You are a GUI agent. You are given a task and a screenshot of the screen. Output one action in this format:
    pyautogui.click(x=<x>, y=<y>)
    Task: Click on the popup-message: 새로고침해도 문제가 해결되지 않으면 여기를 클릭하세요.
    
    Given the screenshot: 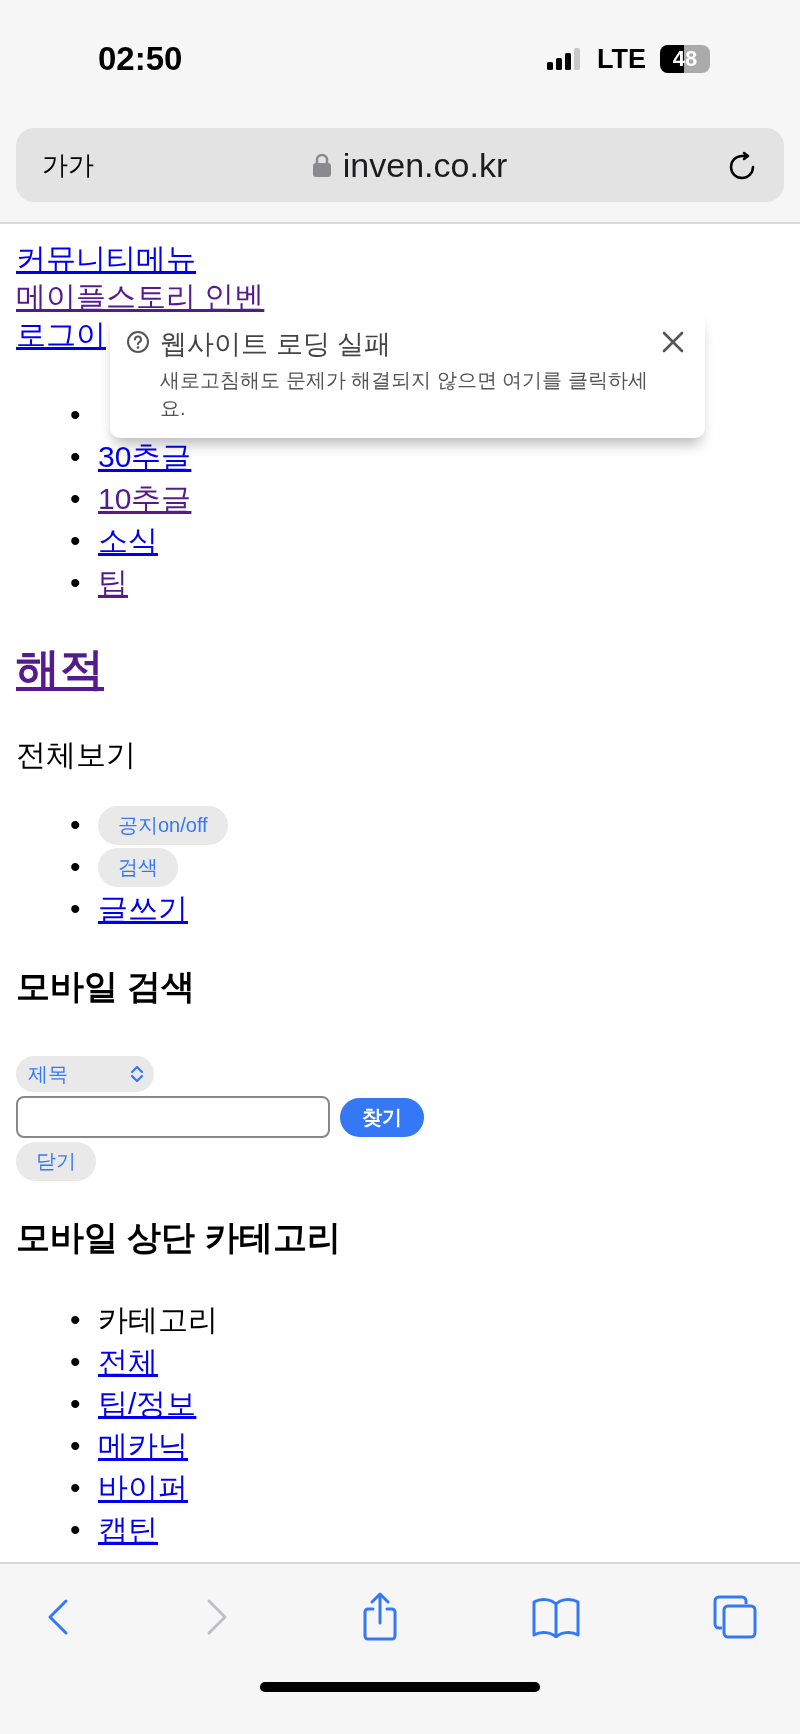 What is the action you would take?
    pyautogui.click(x=405, y=394)
    